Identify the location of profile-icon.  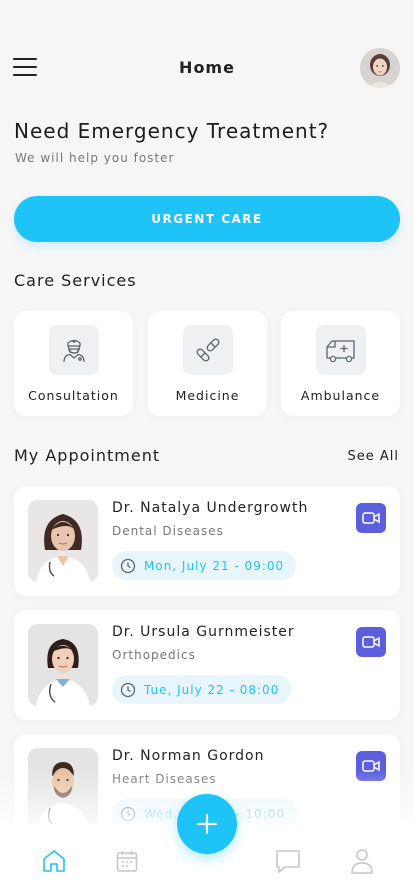
(362, 861).